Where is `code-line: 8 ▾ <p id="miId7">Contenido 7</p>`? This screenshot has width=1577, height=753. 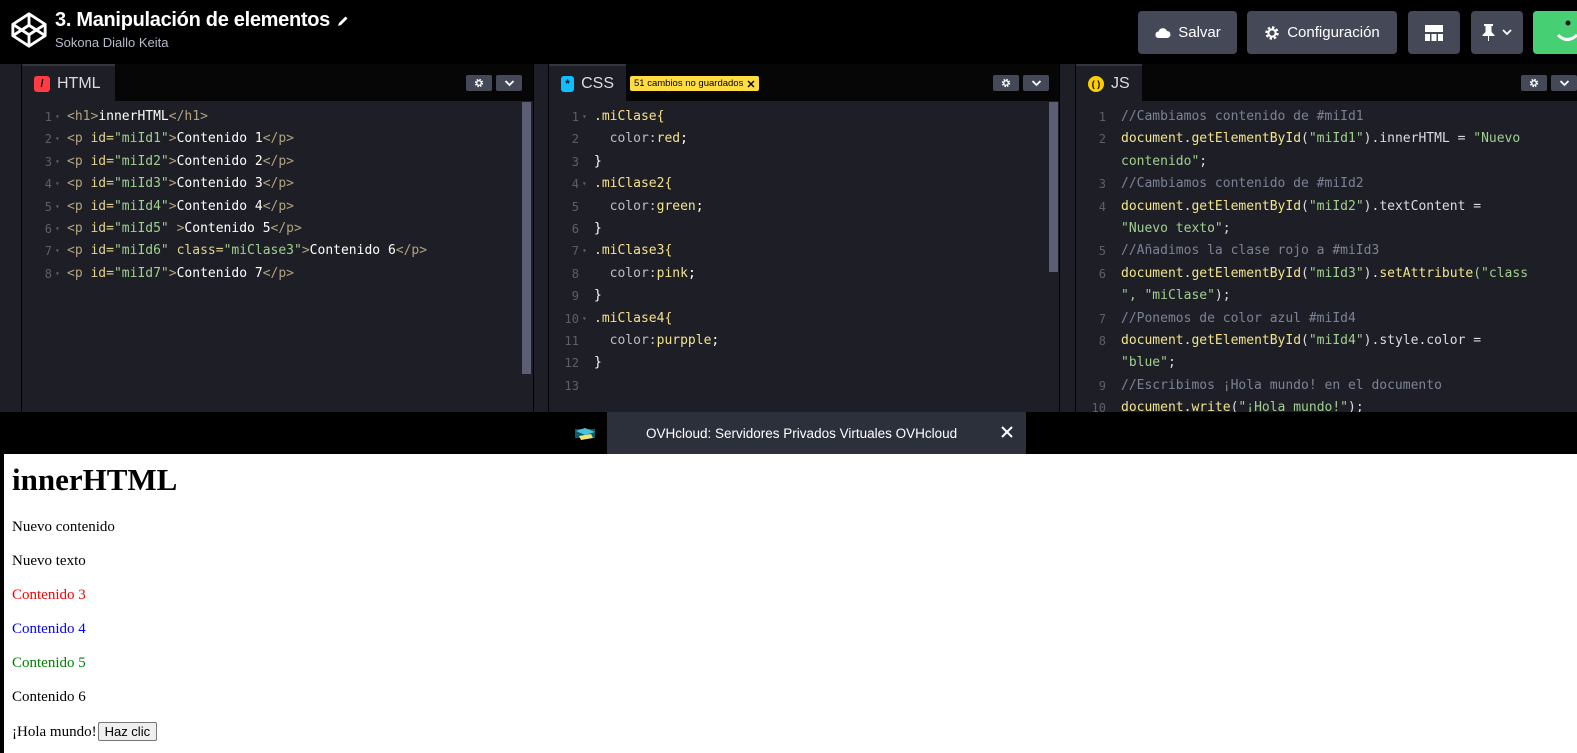
code-line: 8 ▾ <p id="miId7">Contenido 7</p> is located at coordinates (169, 273).